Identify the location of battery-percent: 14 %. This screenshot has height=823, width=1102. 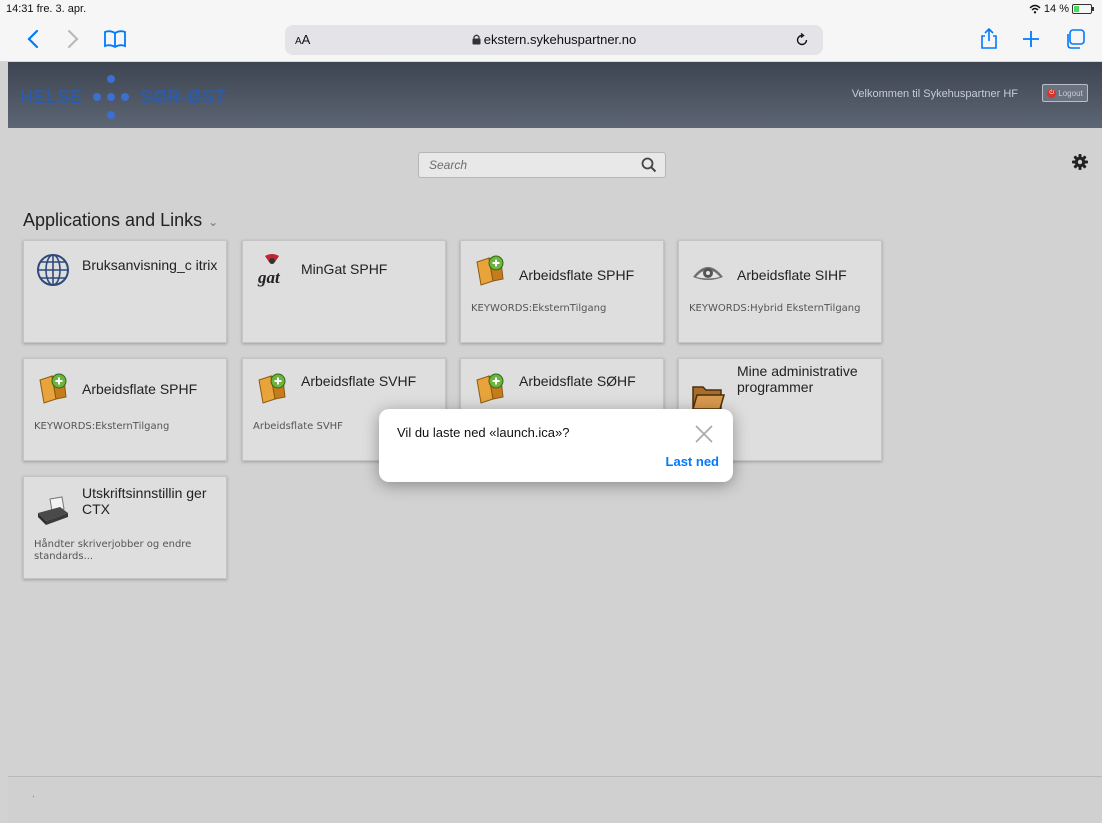
(1056, 9).